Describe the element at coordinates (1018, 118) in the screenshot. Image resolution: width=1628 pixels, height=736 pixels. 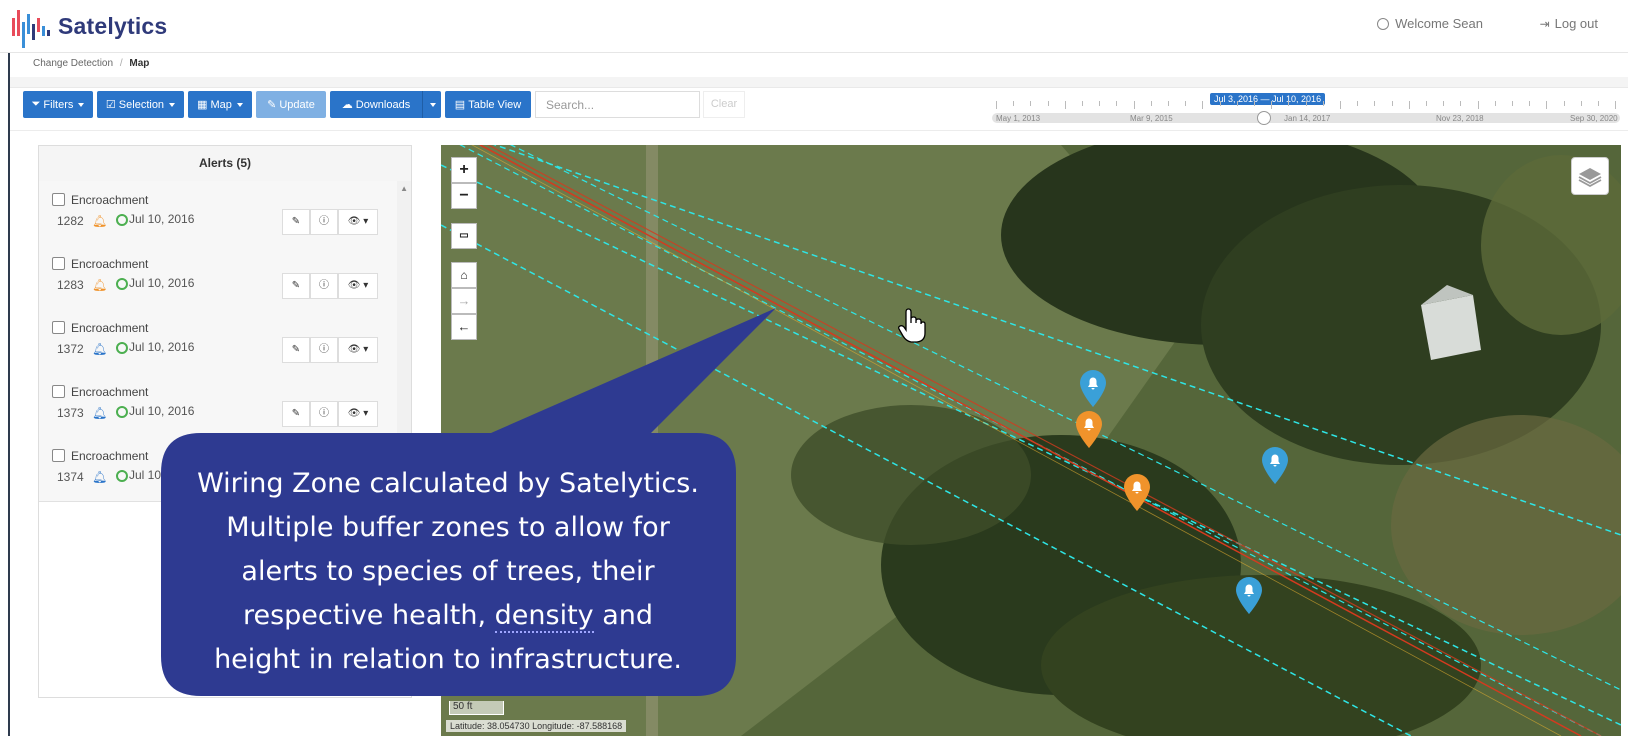
I see `timeline-label-1: May 1, 2013` at that location.